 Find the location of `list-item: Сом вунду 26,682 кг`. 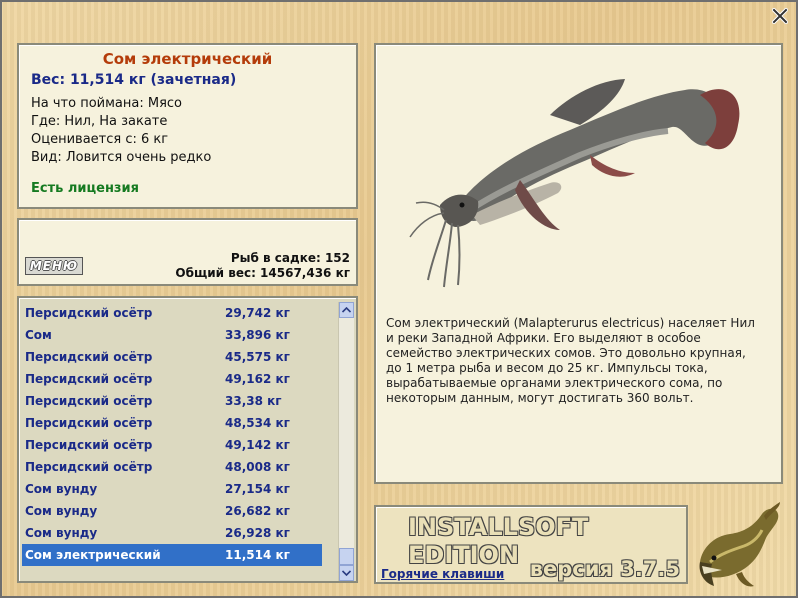

list-item: Сом вунду 26,682 кг is located at coordinates (172, 511).